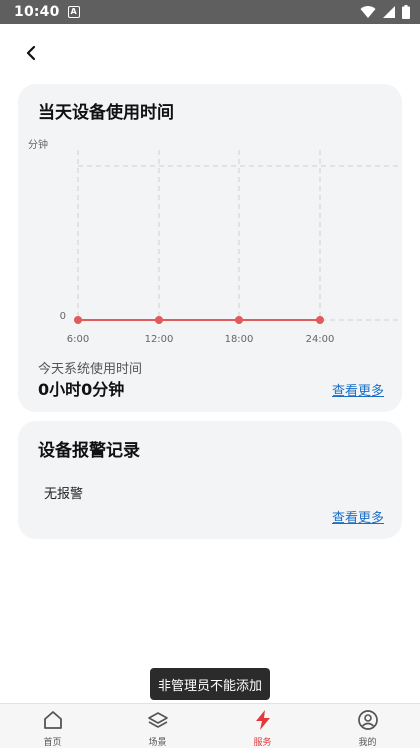 The width and height of the screenshot is (420, 748). What do you see at coordinates (78, 339) in the screenshot?
I see `x-tick-label: 6:00` at bounding box center [78, 339].